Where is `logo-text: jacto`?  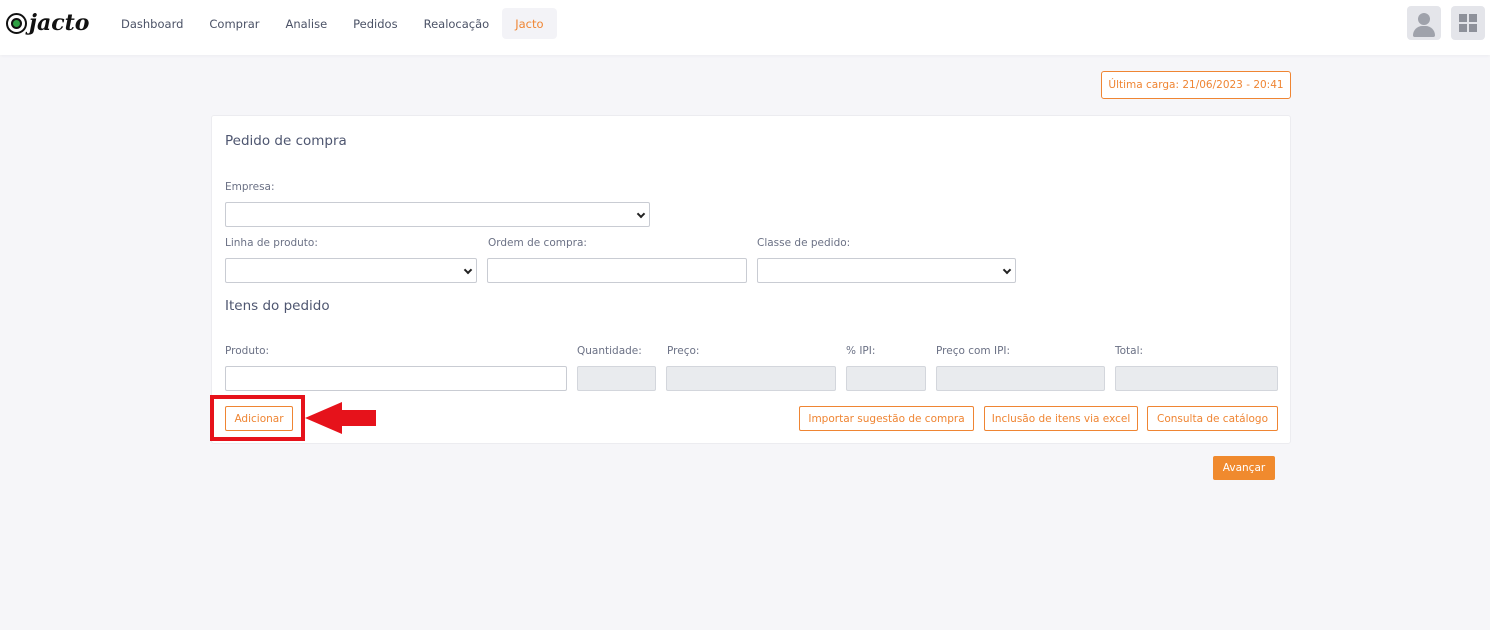
logo-text: jacto is located at coordinates (59, 23).